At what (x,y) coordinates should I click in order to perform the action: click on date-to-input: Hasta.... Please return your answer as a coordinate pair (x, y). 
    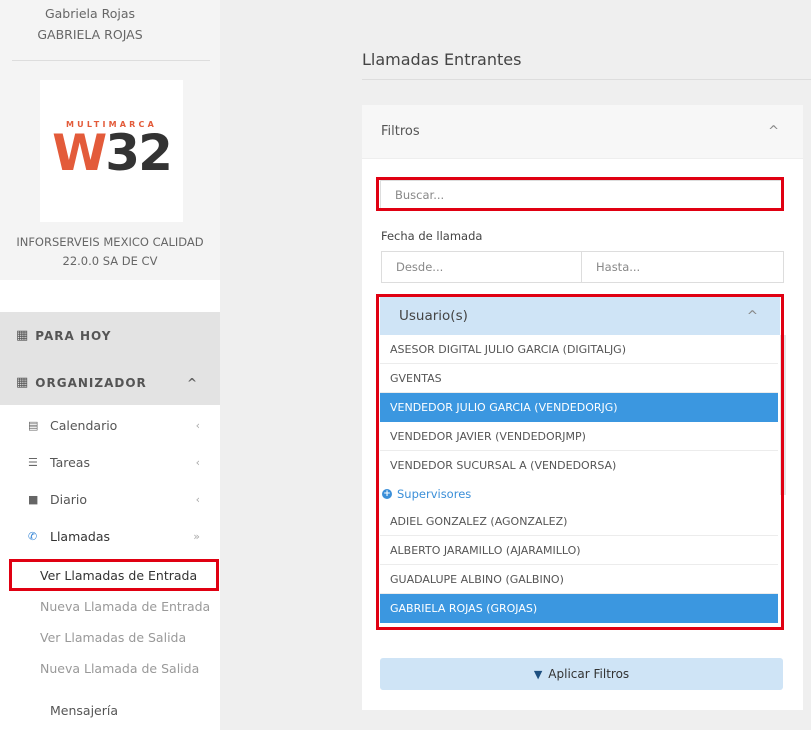
    Looking at the image, I should click on (682, 267).